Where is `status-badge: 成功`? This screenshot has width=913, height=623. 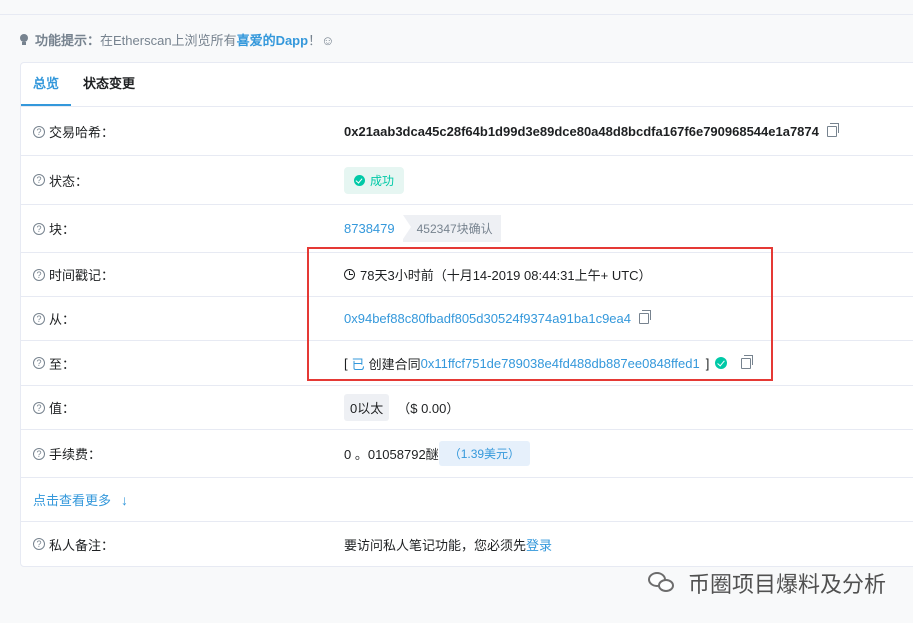
status-badge: 成功 is located at coordinates (374, 180).